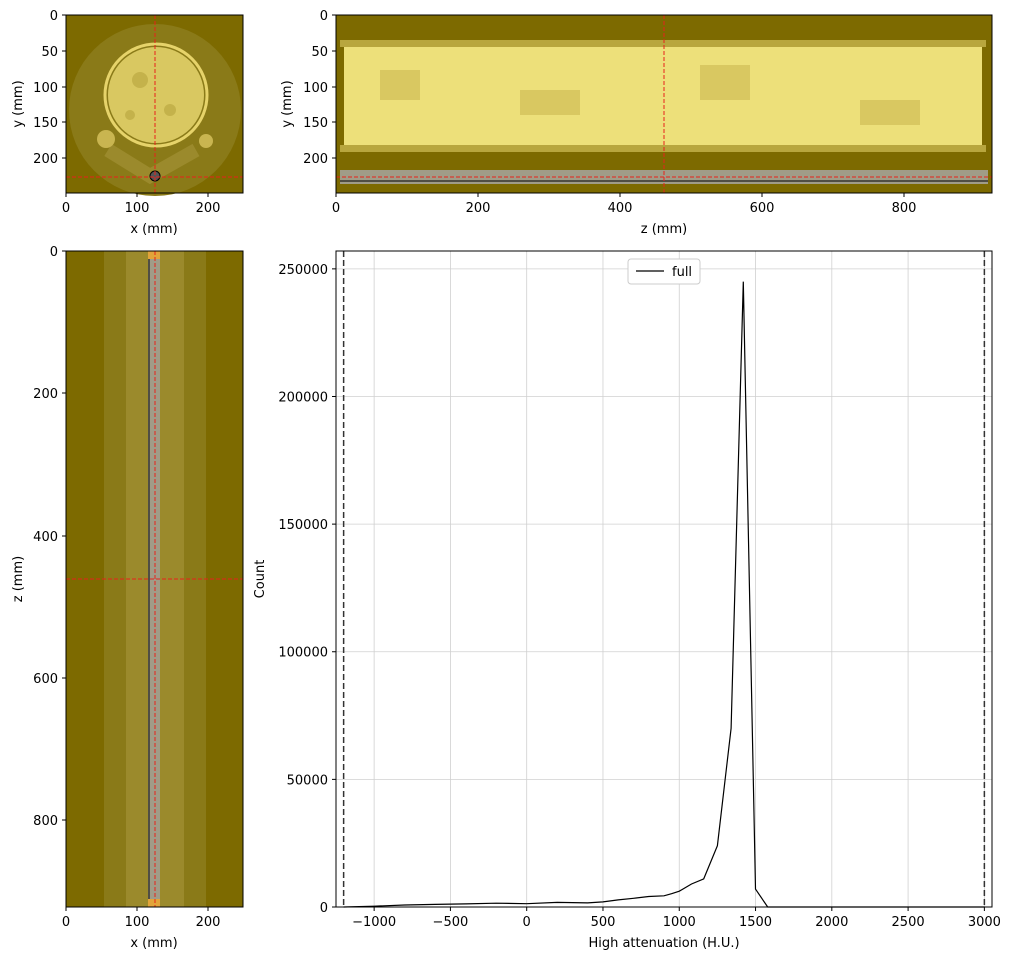 This screenshot has width=1011, height=960. Describe the element at coordinates (208, 922) in the screenshot. I see `coronal-xtick-label: 200` at that location.